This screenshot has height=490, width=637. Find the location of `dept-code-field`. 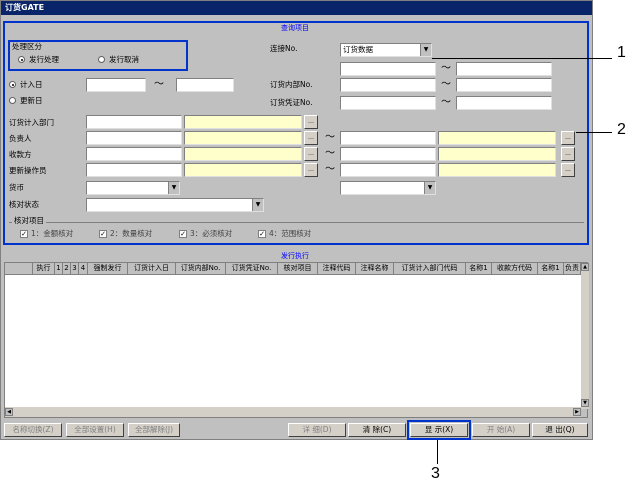

dept-code-field is located at coordinates (134, 122).